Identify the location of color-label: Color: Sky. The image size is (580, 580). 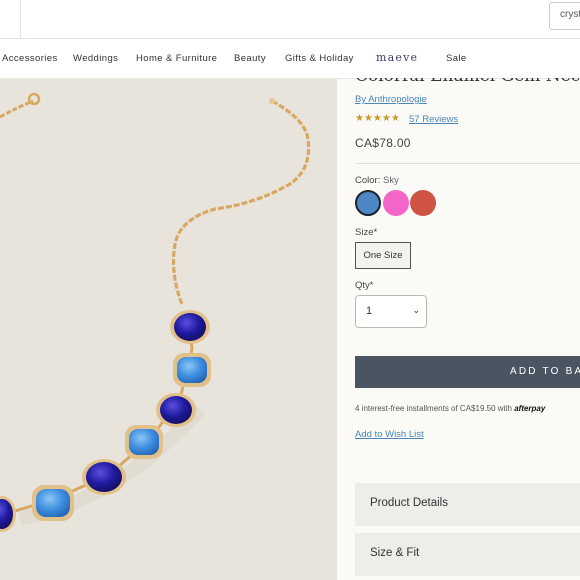
(377, 180).